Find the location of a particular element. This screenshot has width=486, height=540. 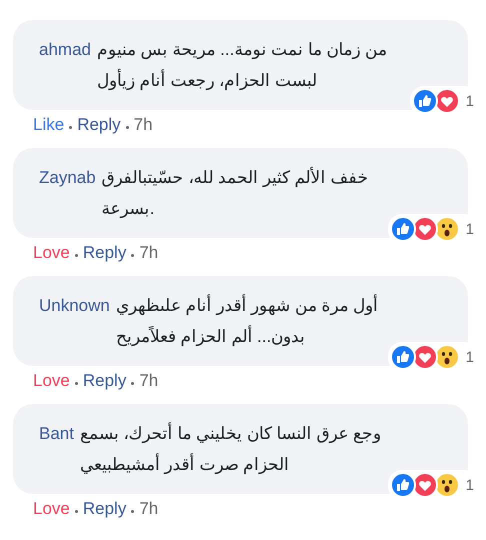

author-link: Bant is located at coordinates (56, 433).